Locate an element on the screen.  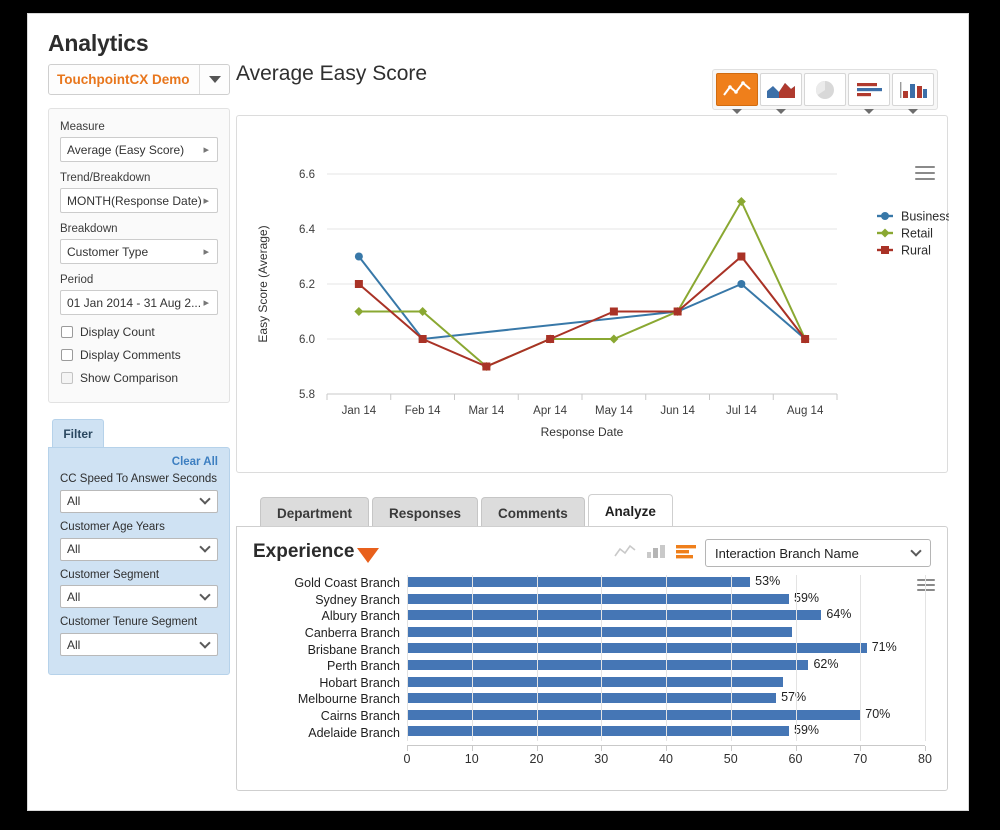
bar-category-label: Melbourne Branch is located at coordinates (348, 699).